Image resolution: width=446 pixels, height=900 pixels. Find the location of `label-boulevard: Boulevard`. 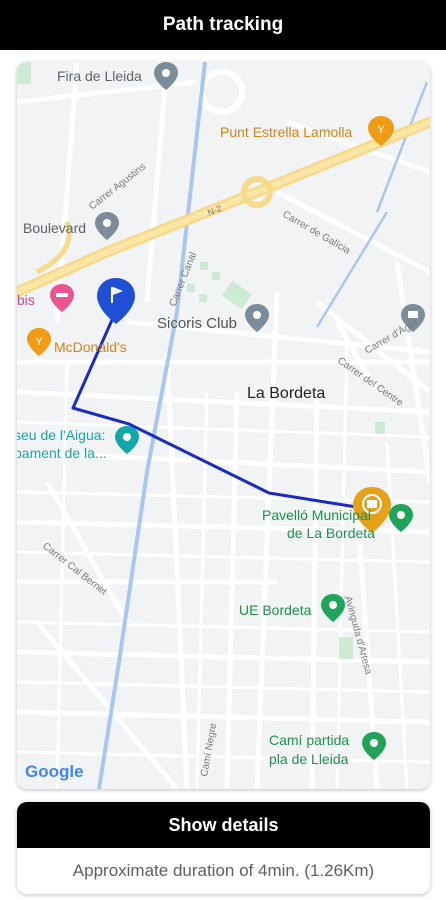

label-boulevard: Boulevard is located at coordinates (54, 228).